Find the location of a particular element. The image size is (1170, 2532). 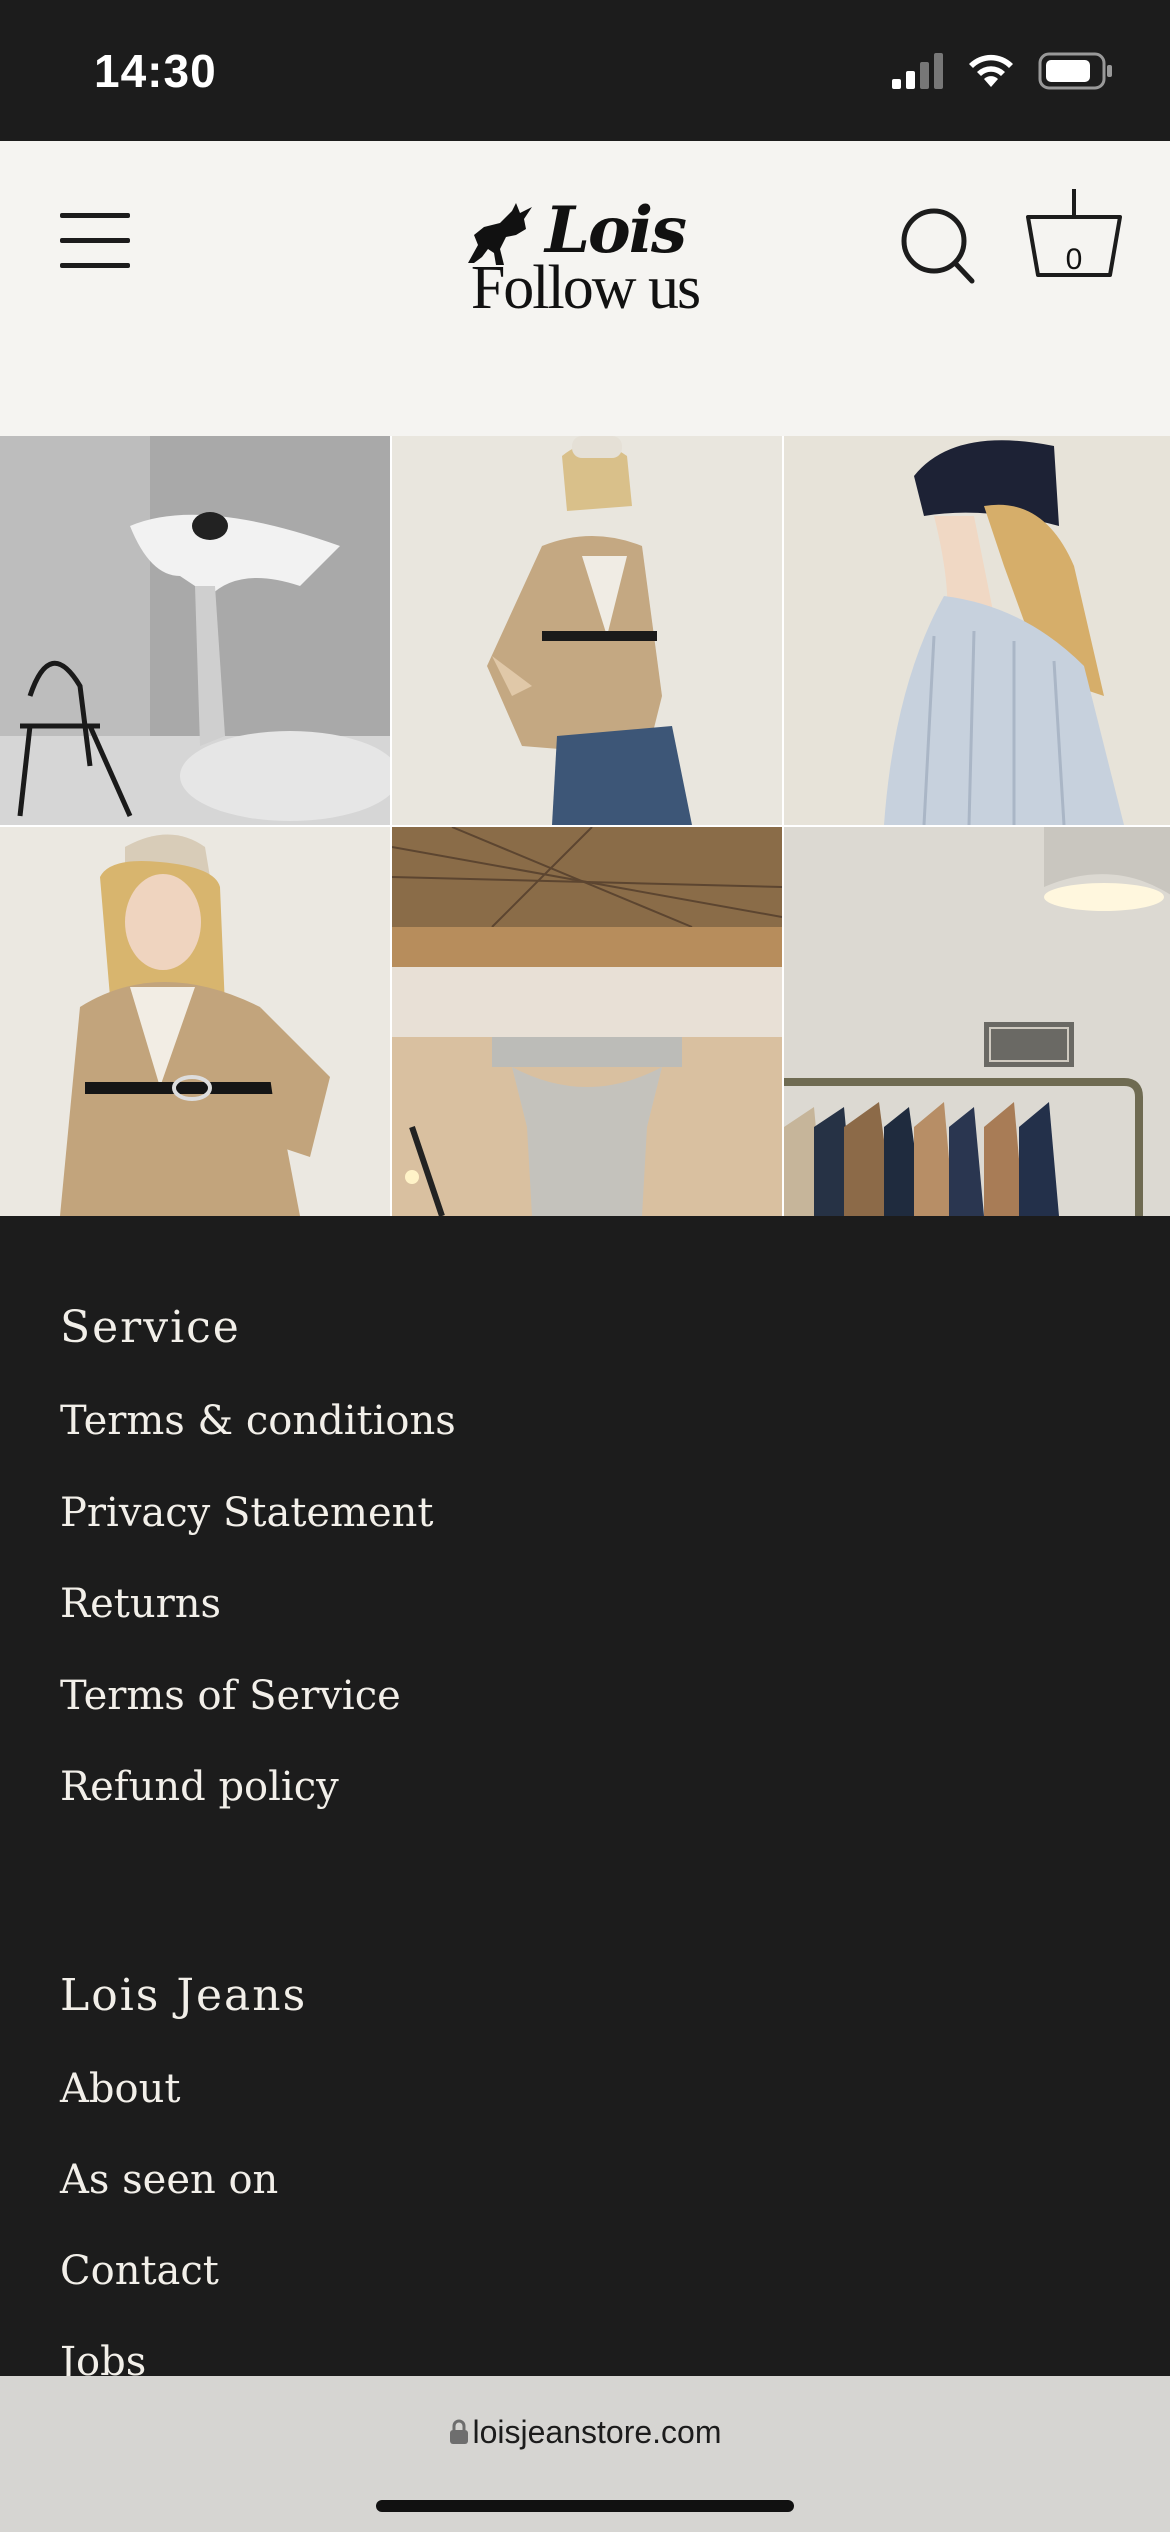

logo-subtitle: Follow us is located at coordinates (585, 288).